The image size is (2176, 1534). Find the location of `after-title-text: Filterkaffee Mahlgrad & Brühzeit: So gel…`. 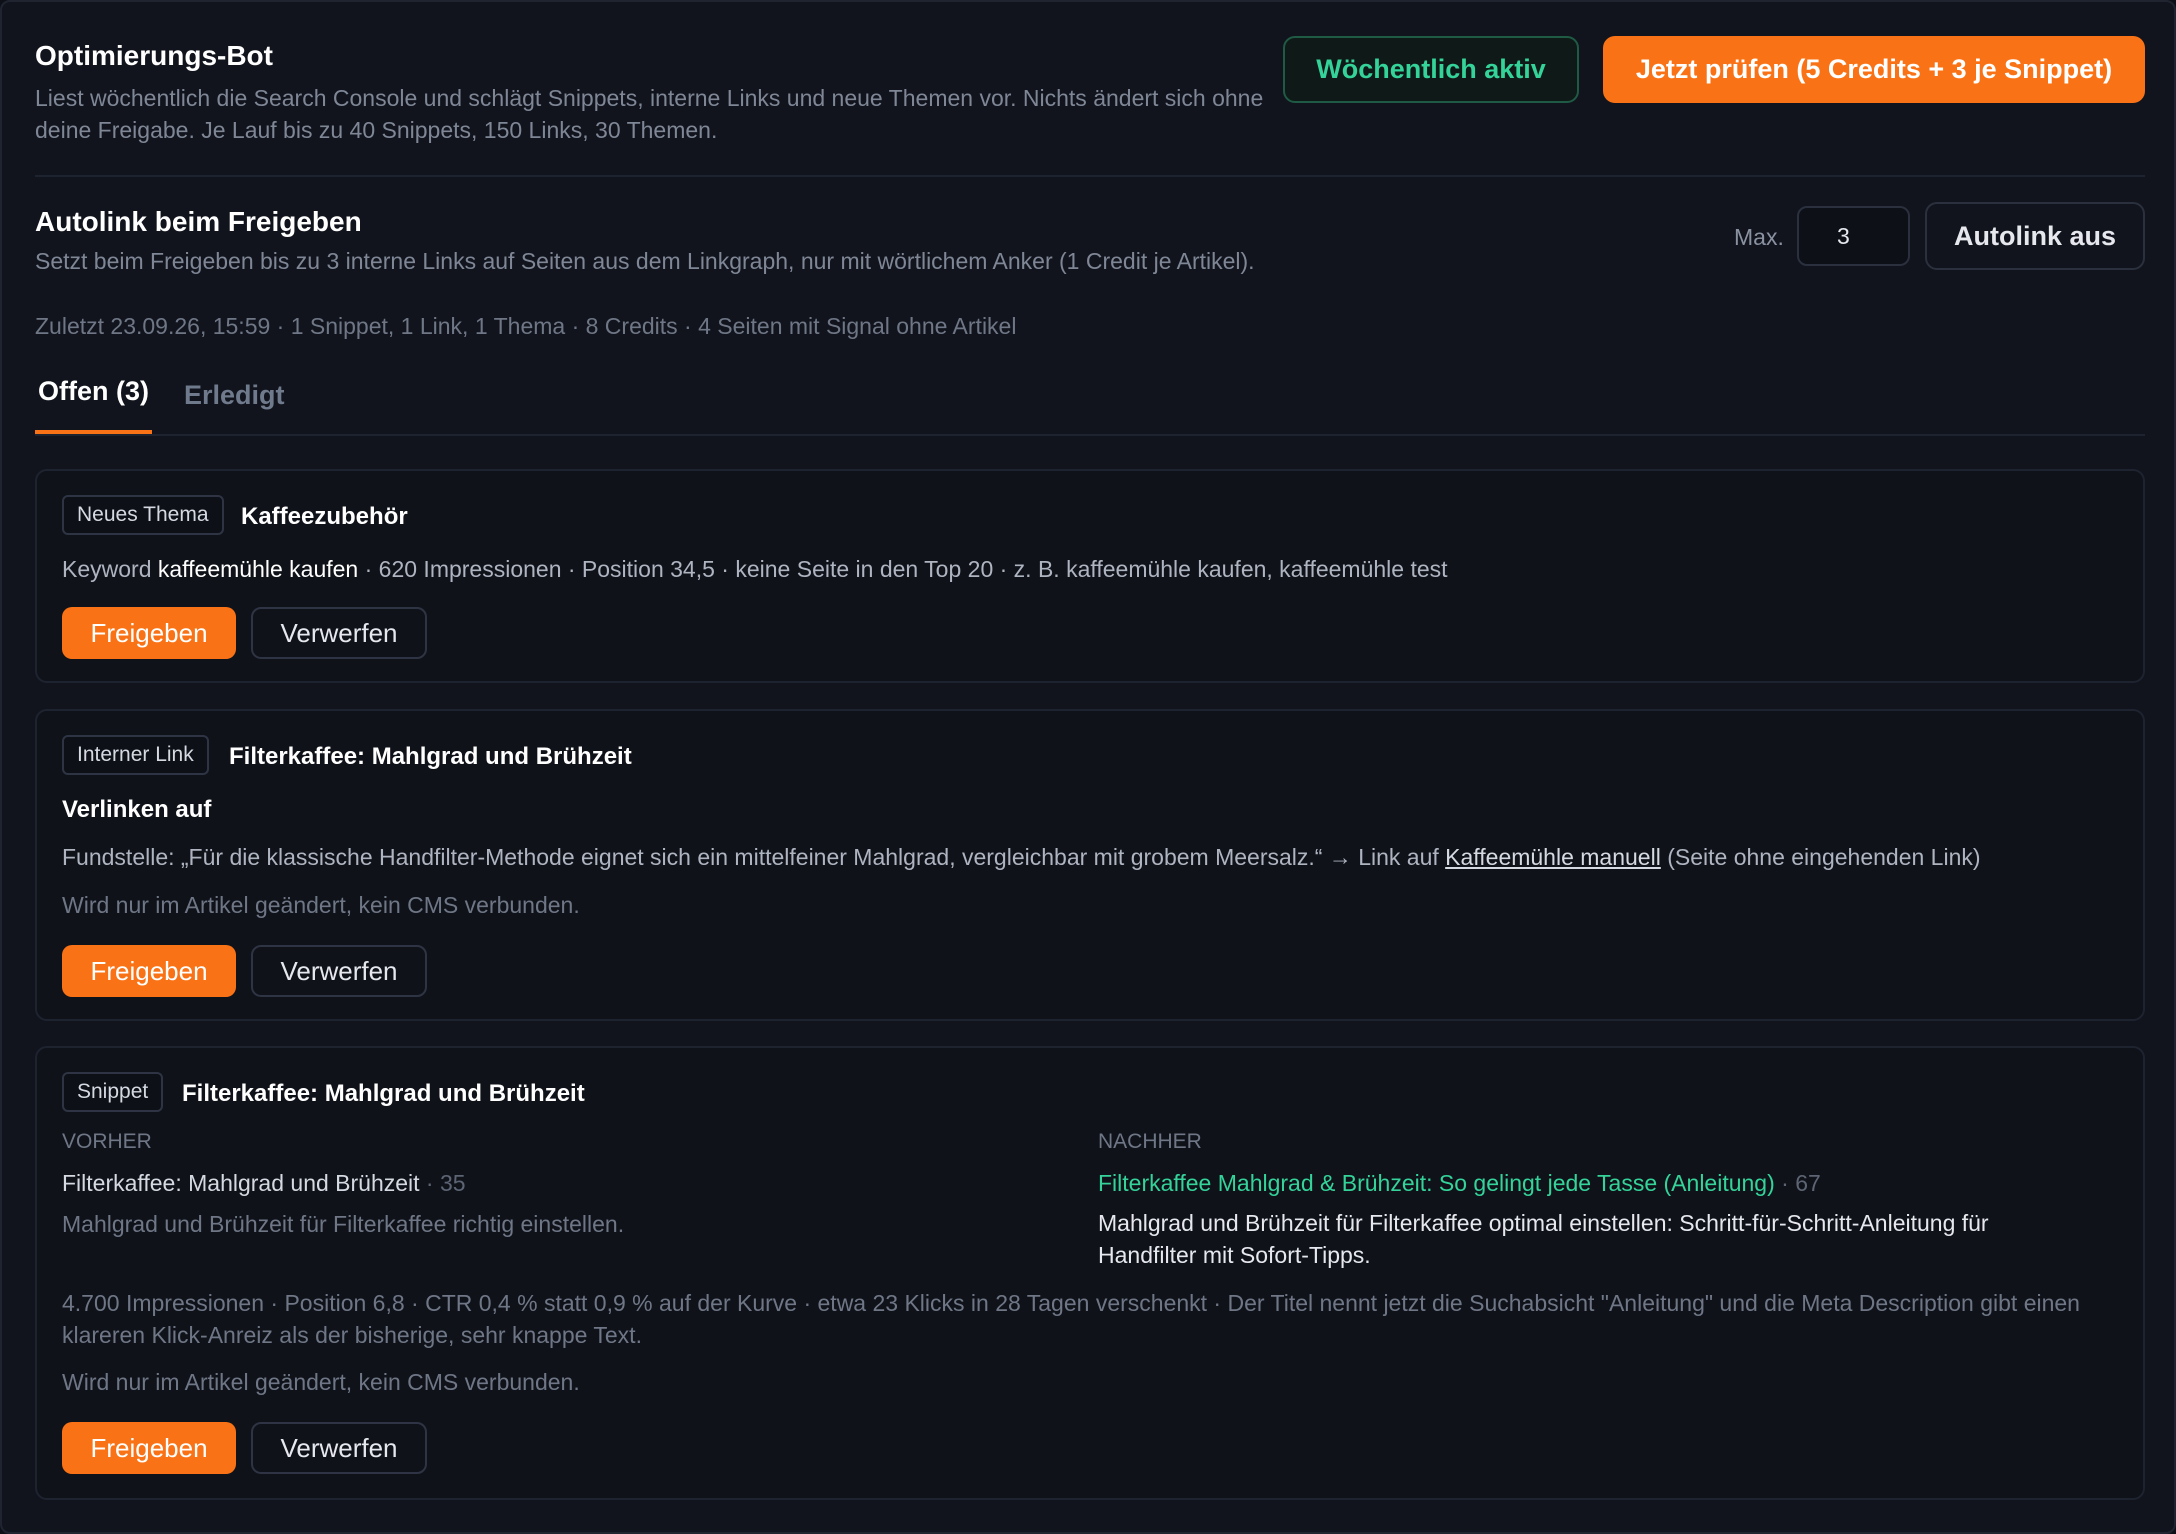

after-title-text: Filterkaffee Mahlgrad & Brühzeit: So gel… is located at coordinates (1436, 1183).